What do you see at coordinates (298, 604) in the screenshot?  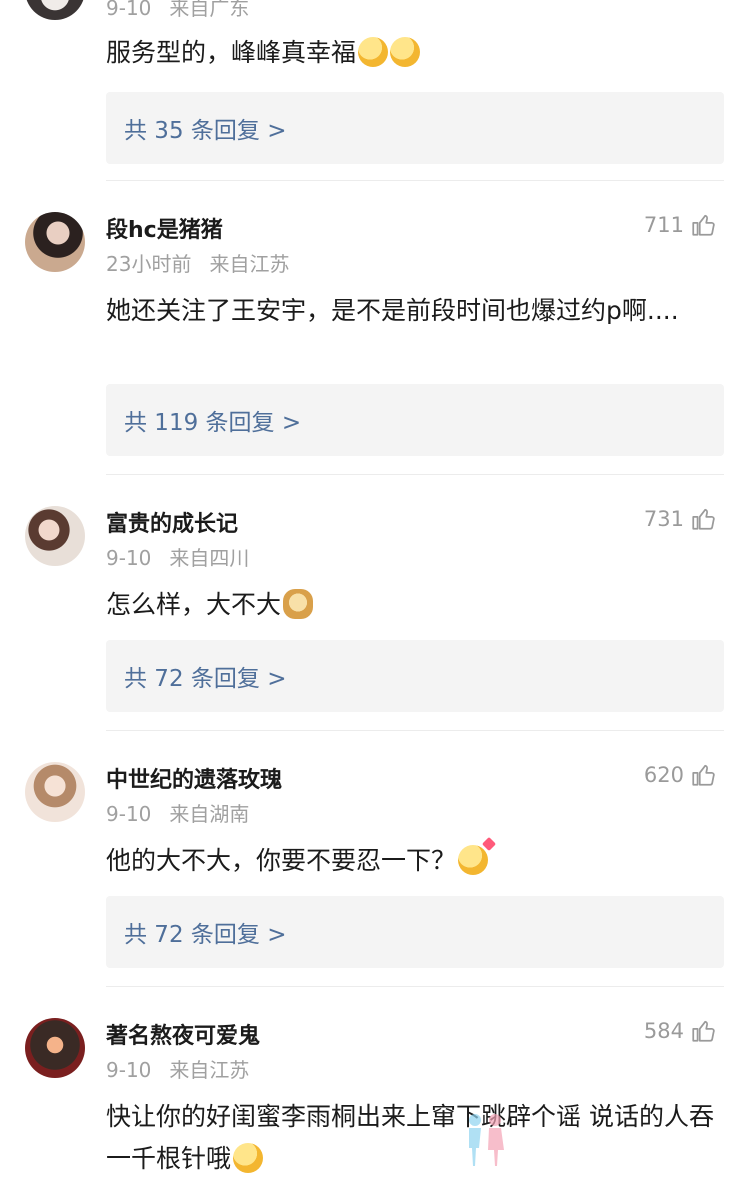 I see `doge-emoji-icon` at bounding box center [298, 604].